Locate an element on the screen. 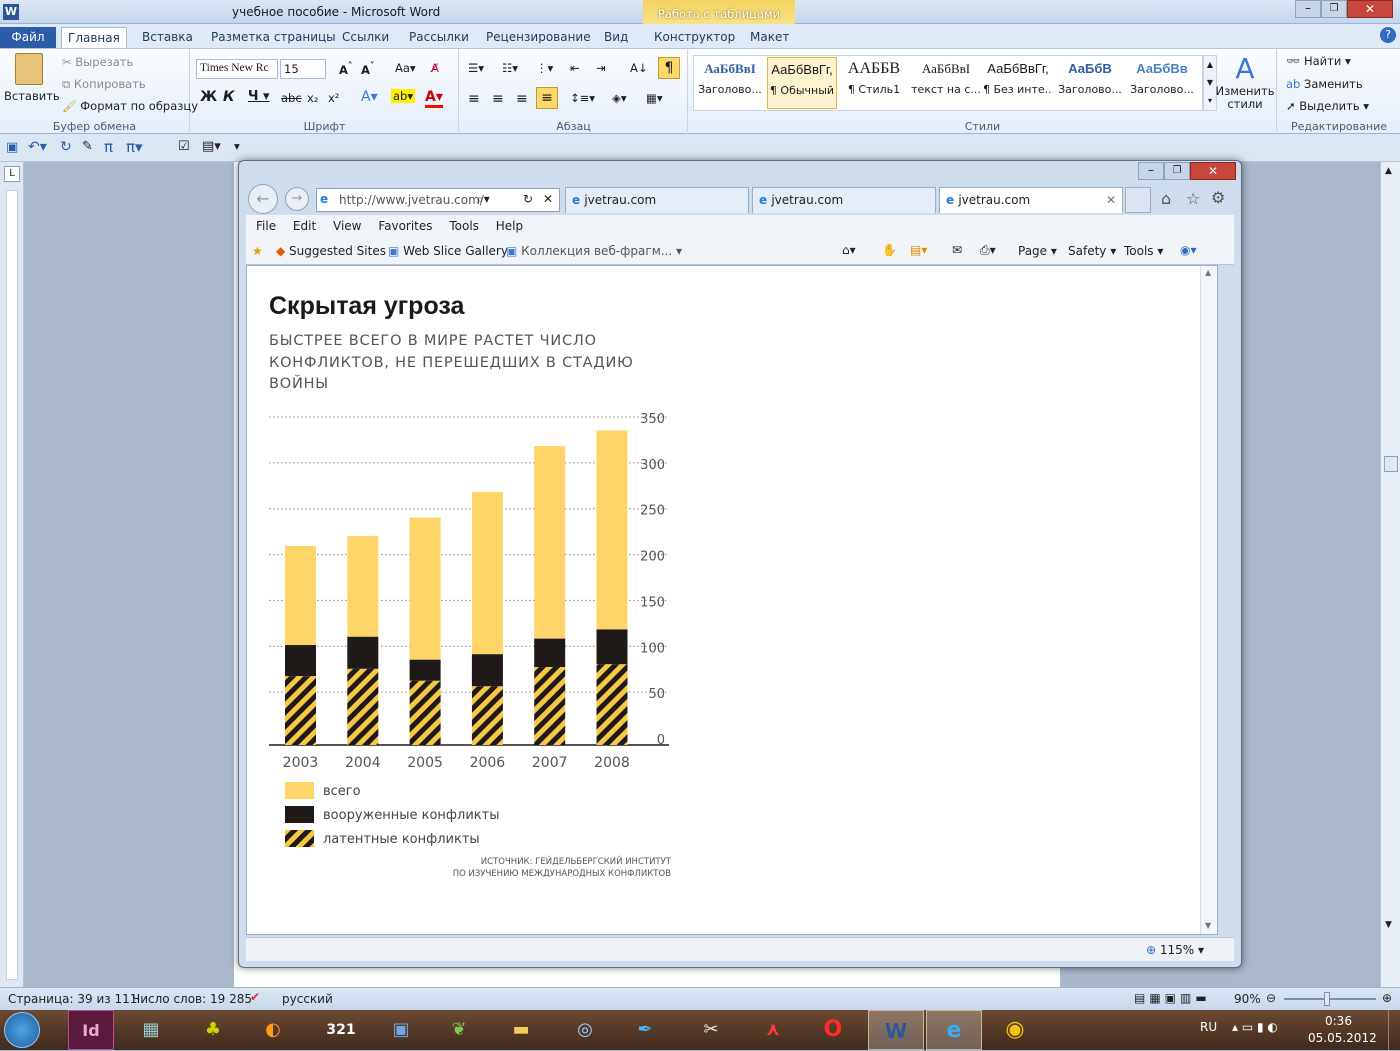 The height and width of the screenshot is (1051, 1400). find-button: 👓 Найти ▾ is located at coordinates (1318, 61).